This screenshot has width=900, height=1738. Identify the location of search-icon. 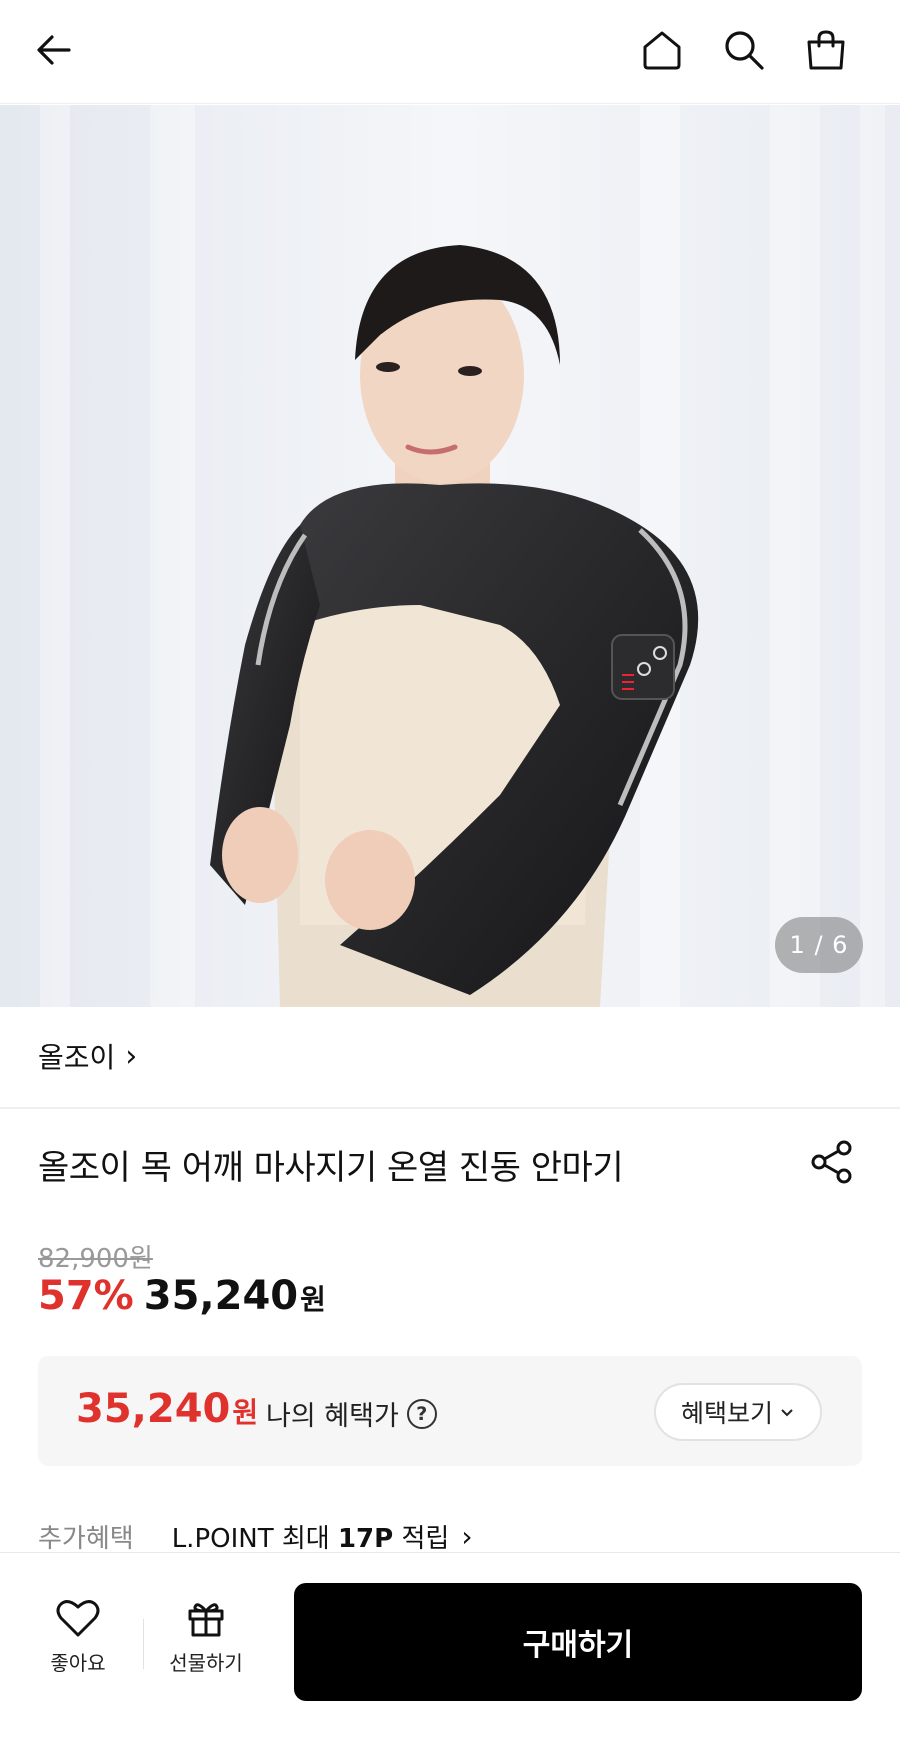
(744, 50).